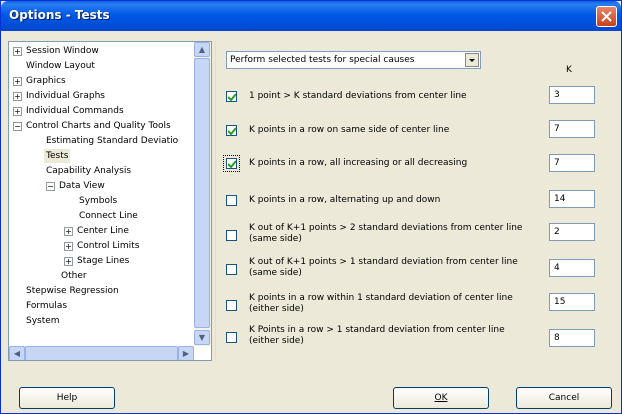  Describe the element at coordinates (215, 200) in the screenshot. I see `panel-divider` at that location.